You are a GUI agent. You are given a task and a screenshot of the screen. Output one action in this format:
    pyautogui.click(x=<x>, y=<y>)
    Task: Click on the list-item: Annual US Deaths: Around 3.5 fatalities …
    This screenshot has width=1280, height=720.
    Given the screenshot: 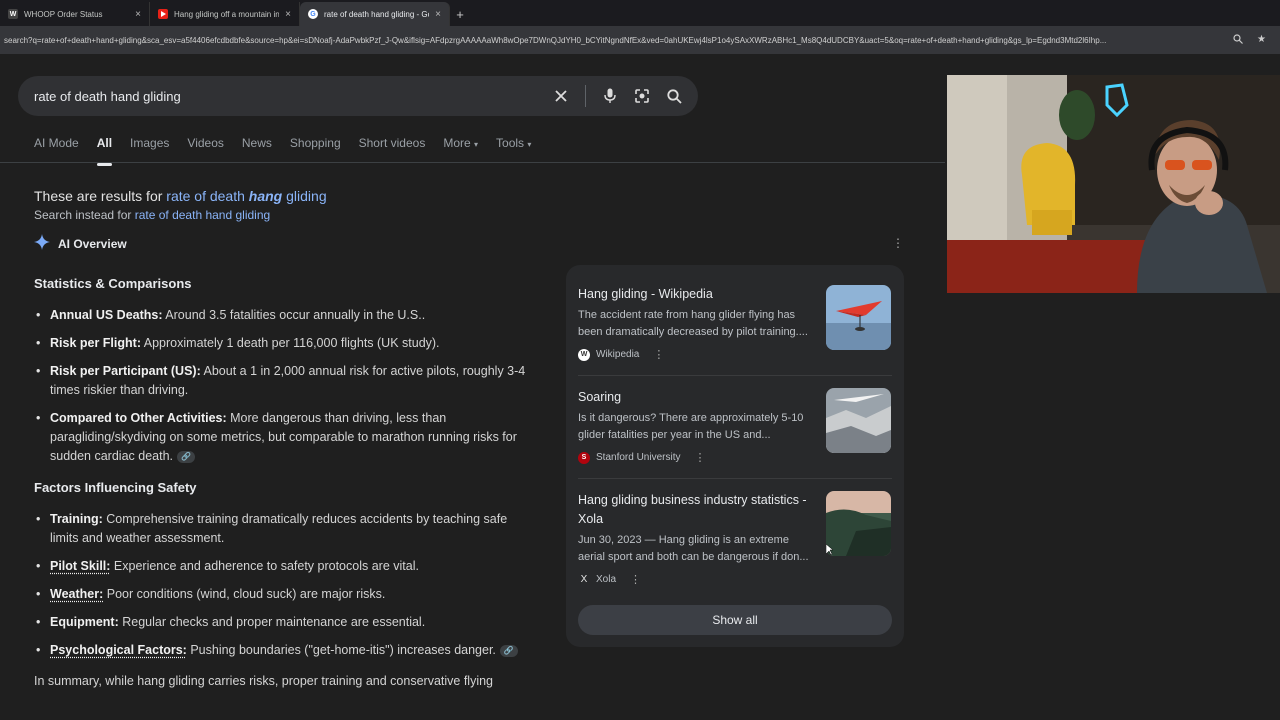 What is the action you would take?
    pyautogui.click(x=284, y=315)
    